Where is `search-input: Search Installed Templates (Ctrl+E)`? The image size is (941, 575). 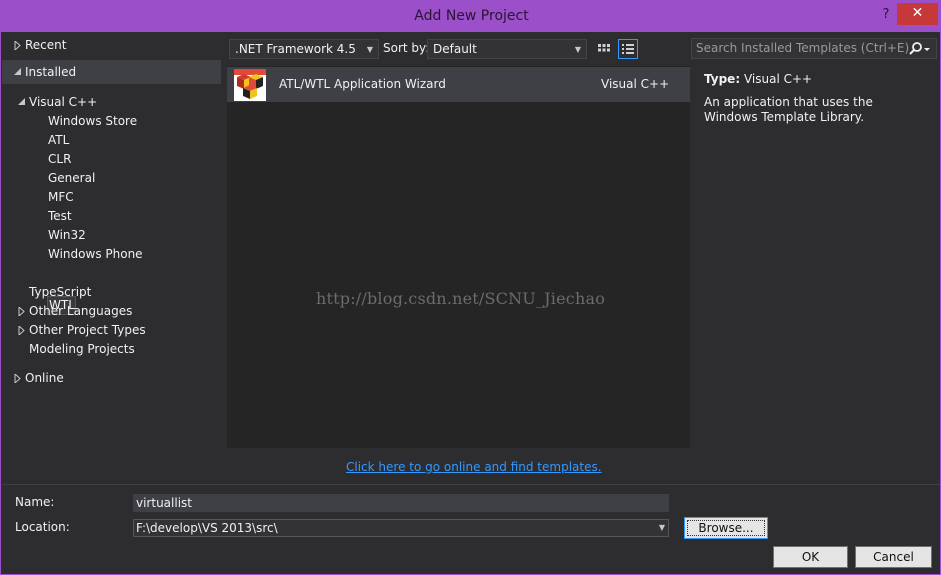 search-input: Search Installed Templates (Ctrl+E) is located at coordinates (814, 48).